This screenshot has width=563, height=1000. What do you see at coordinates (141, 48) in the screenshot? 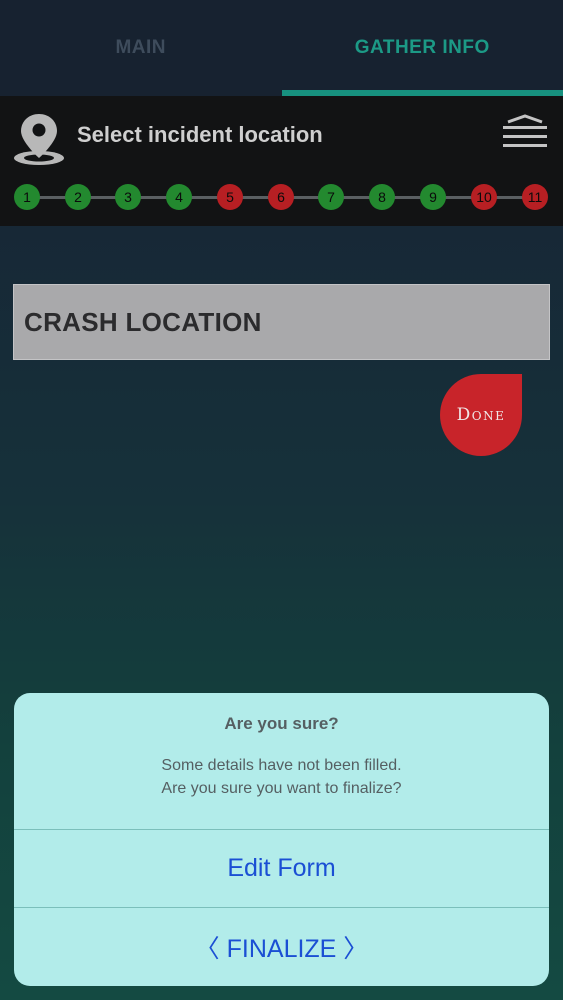
I see `tab-main: MAIN` at bounding box center [141, 48].